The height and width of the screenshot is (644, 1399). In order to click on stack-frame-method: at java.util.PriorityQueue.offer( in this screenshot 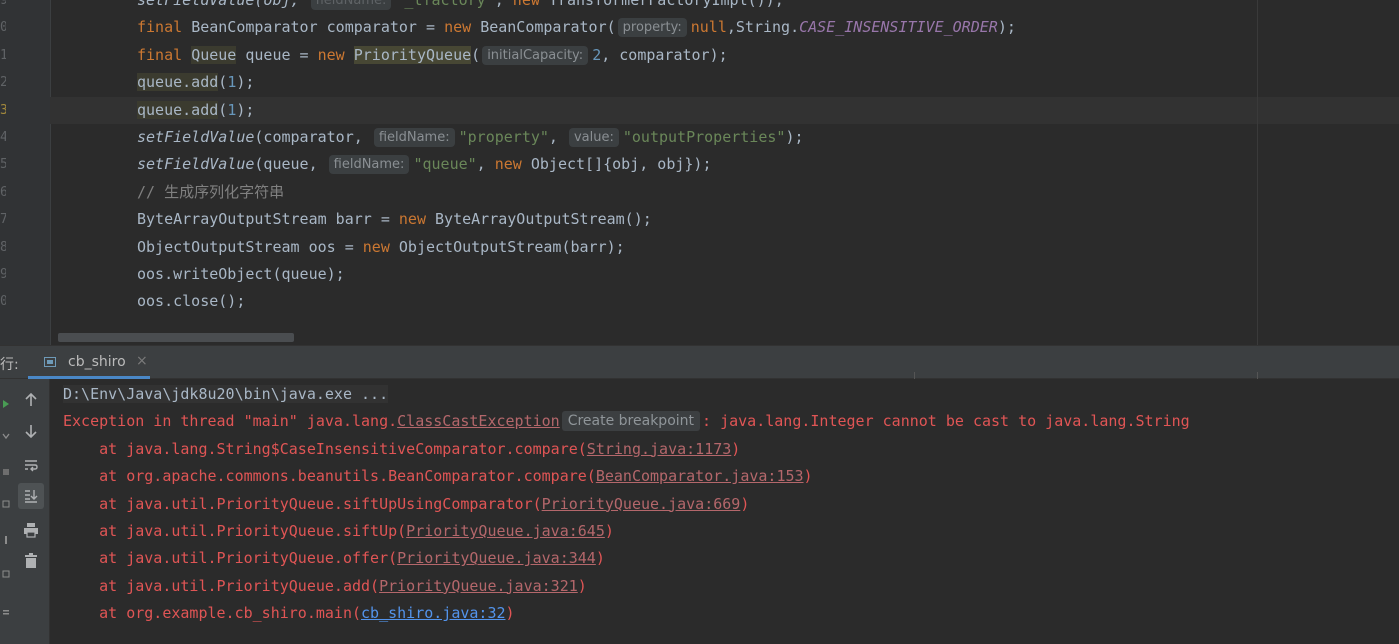, I will do `click(230, 558)`.